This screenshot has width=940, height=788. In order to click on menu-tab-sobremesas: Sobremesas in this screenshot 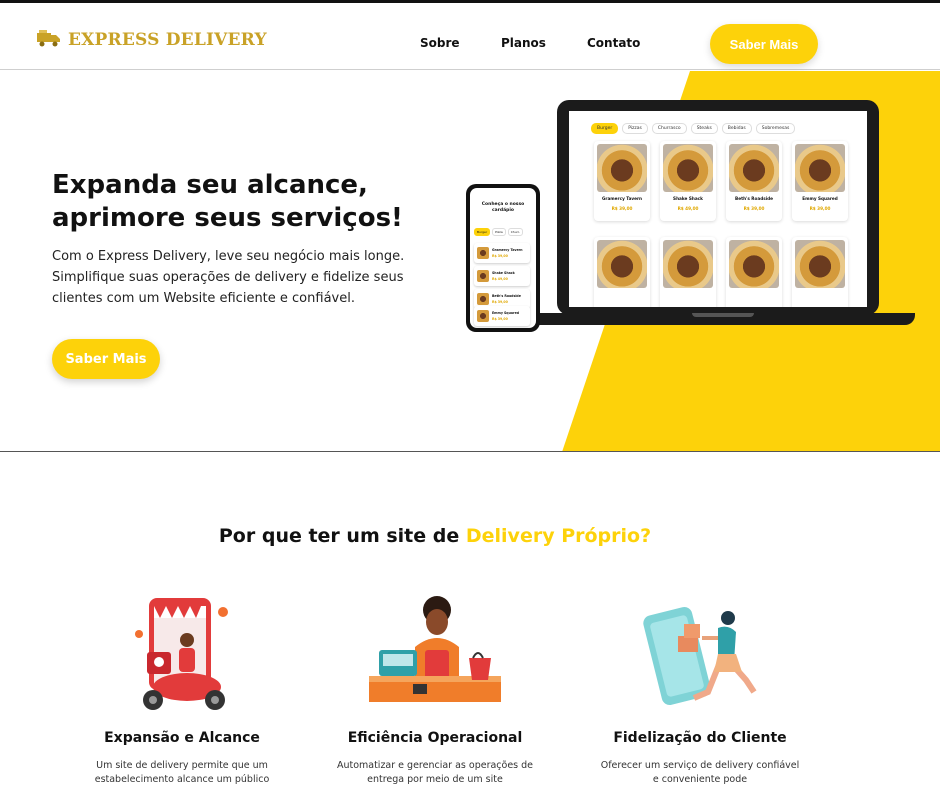, I will do `click(775, 128)`.